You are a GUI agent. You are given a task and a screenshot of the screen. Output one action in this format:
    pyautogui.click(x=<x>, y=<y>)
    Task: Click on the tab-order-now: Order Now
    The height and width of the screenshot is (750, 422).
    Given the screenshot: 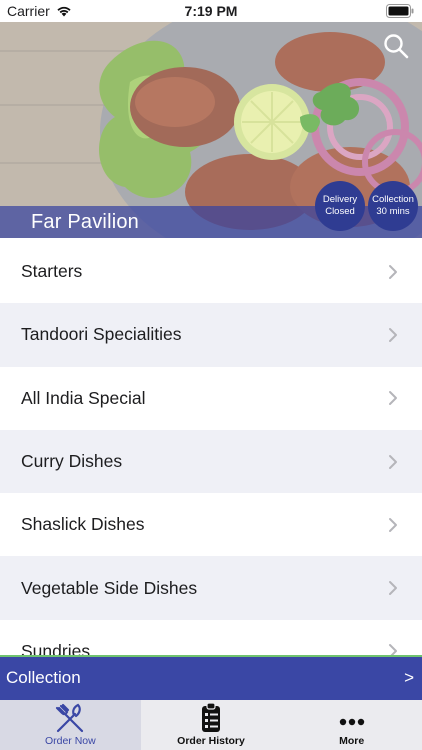 What is the action you would take?
    pyautogui.click(x=70, y=725)
    